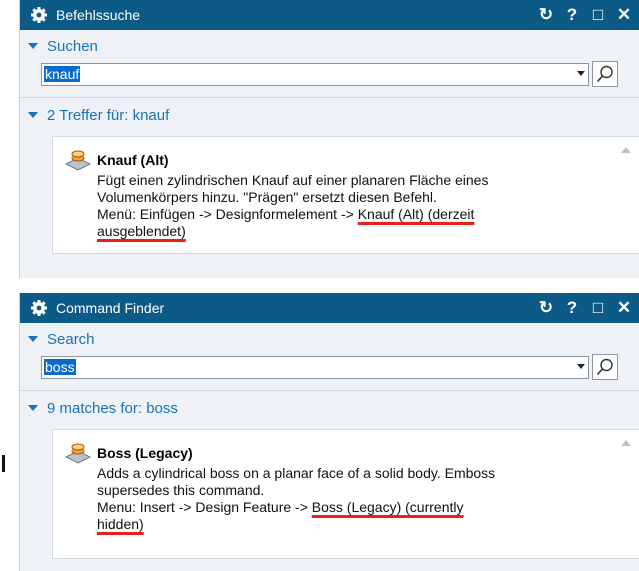 This screenshot has height=571, width=639. What do you see at coordinates (141, 231) in the screenshot?
I see `menu-highlight: ausgeblendet)` at bounding box center [141, 231].